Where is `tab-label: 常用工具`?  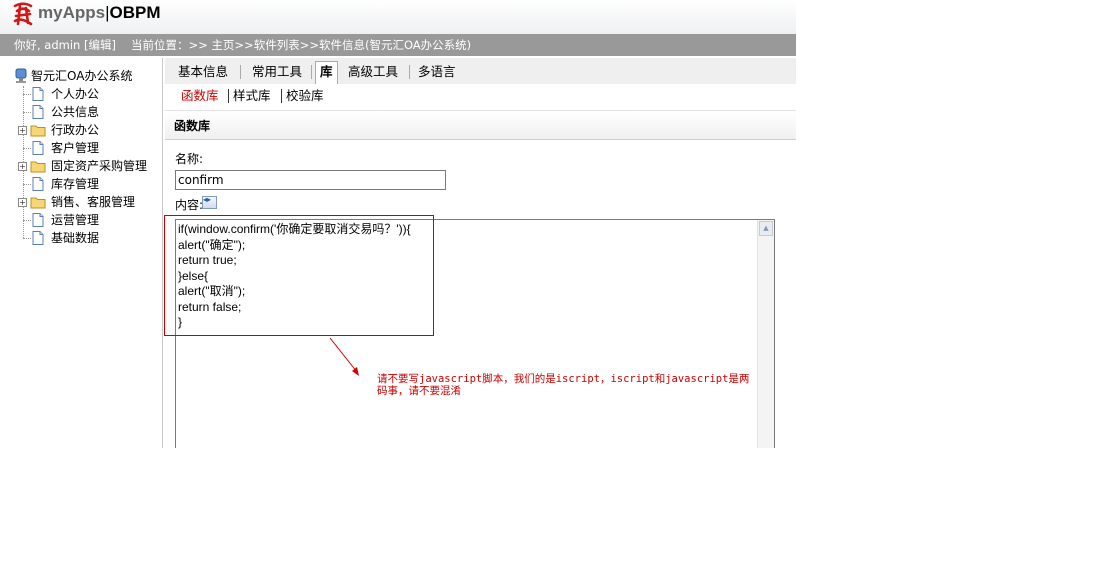
tab-label: 常用工具 is located at coordinates (277, 71).